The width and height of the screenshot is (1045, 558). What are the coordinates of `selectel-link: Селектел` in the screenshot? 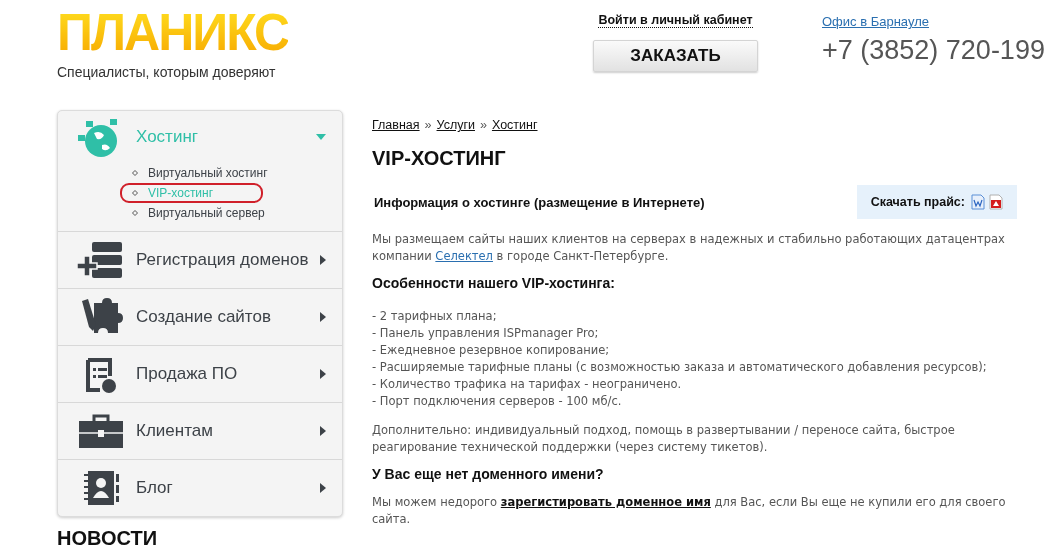 It's located at (464, 256).